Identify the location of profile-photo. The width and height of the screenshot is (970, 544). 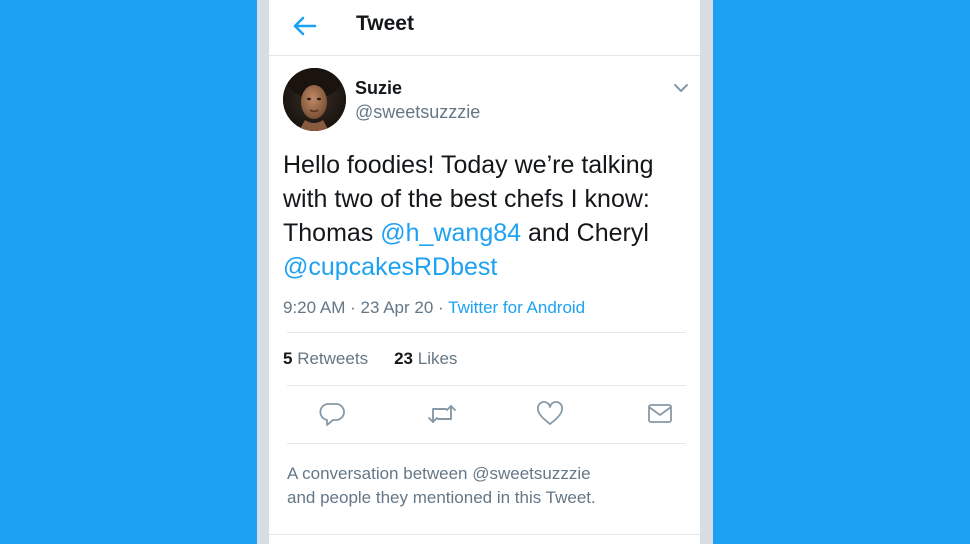
(314, 99).